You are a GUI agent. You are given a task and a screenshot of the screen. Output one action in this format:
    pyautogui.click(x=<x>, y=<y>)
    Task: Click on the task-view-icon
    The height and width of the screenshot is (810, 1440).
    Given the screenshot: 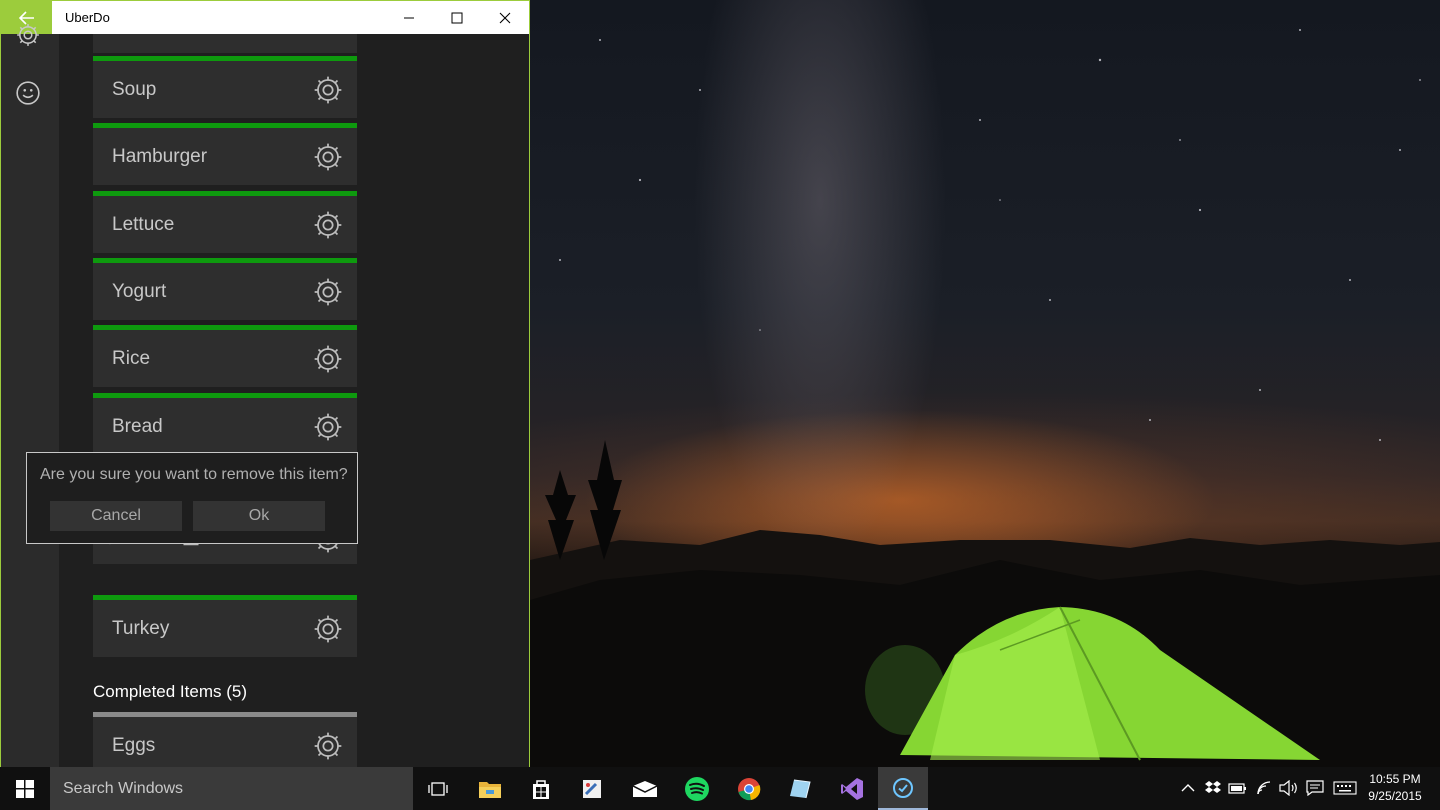 What is the action you would take?
    pyautogui.click(x=438, y=788)
    